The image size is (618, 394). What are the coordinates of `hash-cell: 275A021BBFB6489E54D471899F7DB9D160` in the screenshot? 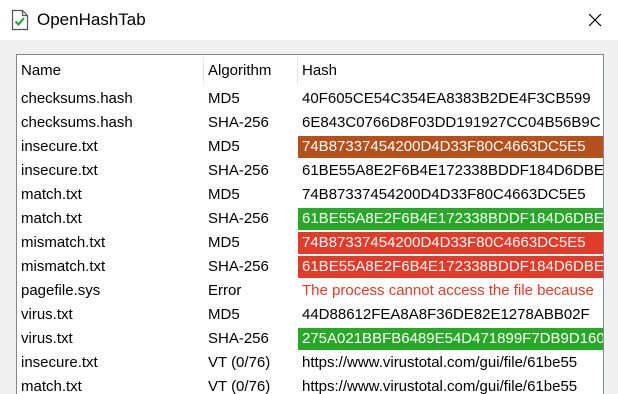 It's located at (450, 339).